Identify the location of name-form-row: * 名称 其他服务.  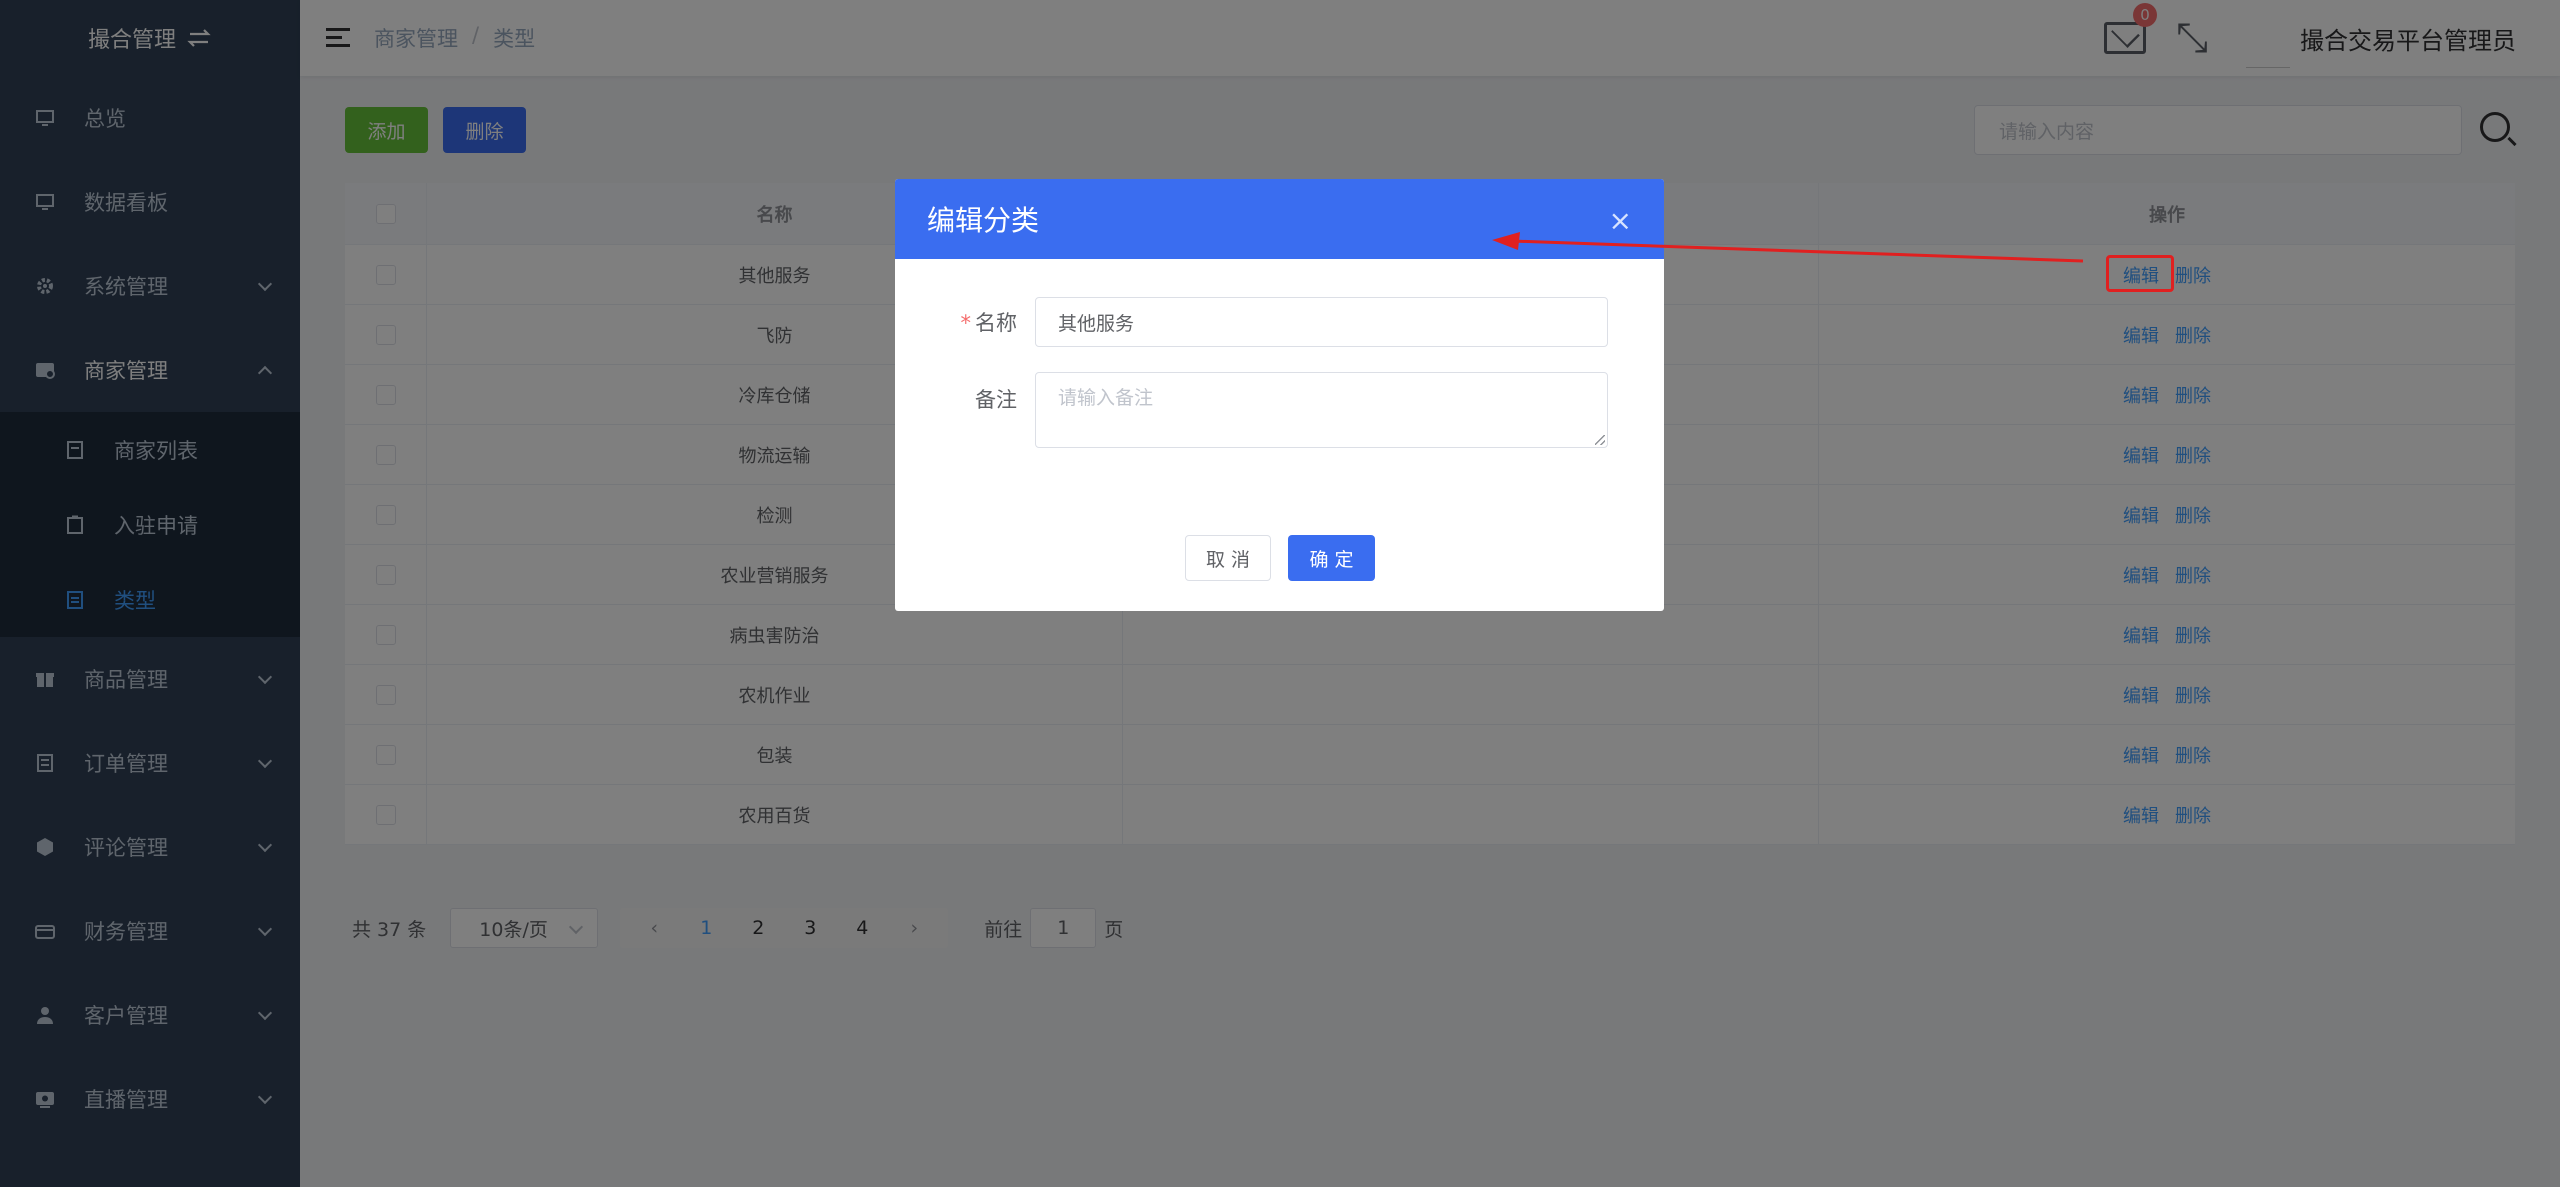
(1251, 322).